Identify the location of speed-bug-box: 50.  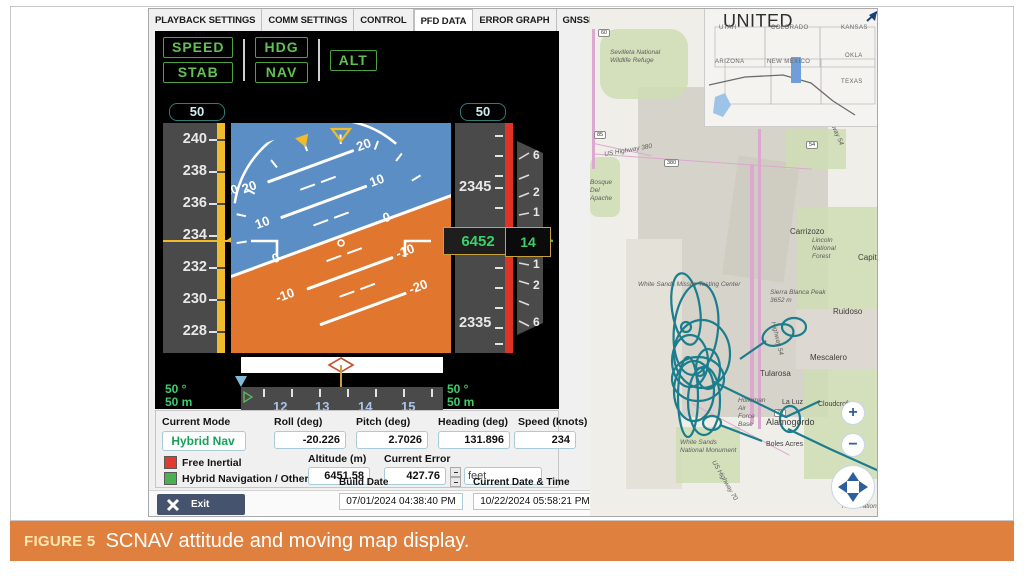
(197, 112).